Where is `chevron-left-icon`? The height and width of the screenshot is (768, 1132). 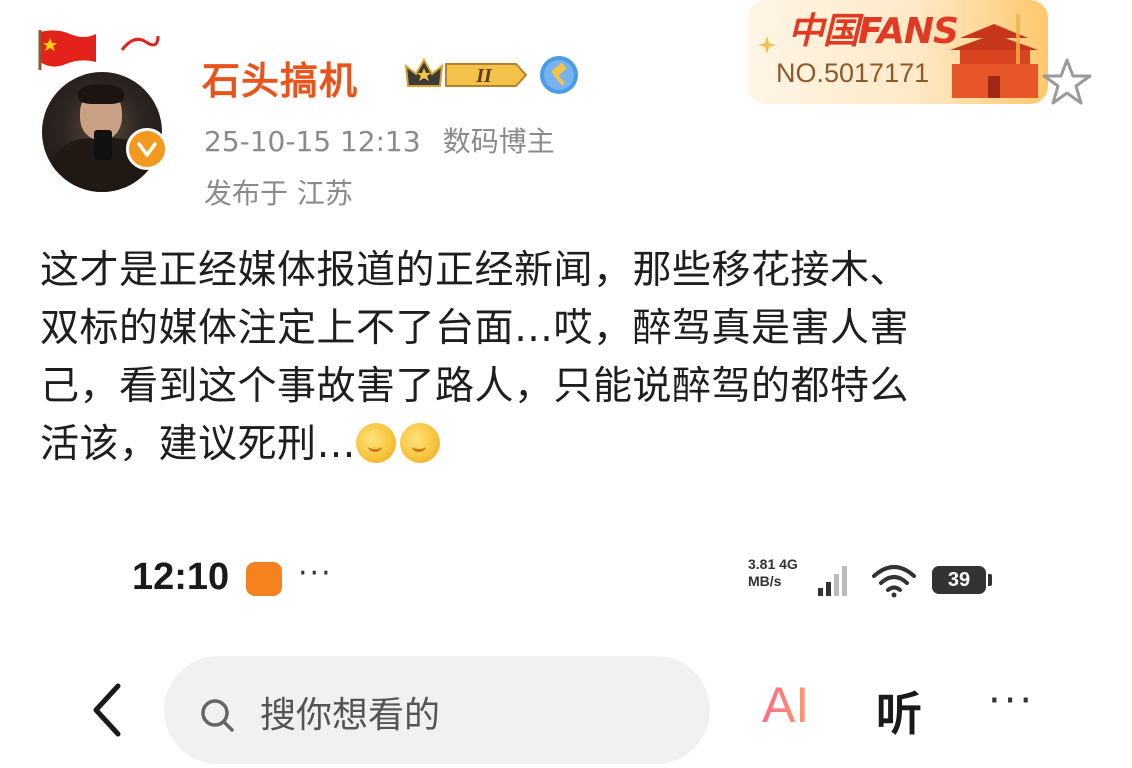
chevron-left-icon is located at coordinates (107, 710).